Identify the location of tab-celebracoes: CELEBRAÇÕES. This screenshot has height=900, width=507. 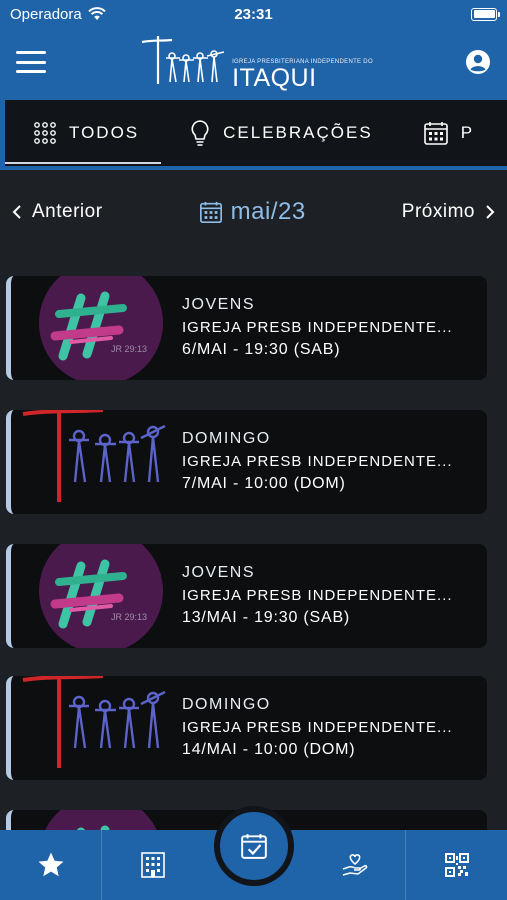
(278, 133).